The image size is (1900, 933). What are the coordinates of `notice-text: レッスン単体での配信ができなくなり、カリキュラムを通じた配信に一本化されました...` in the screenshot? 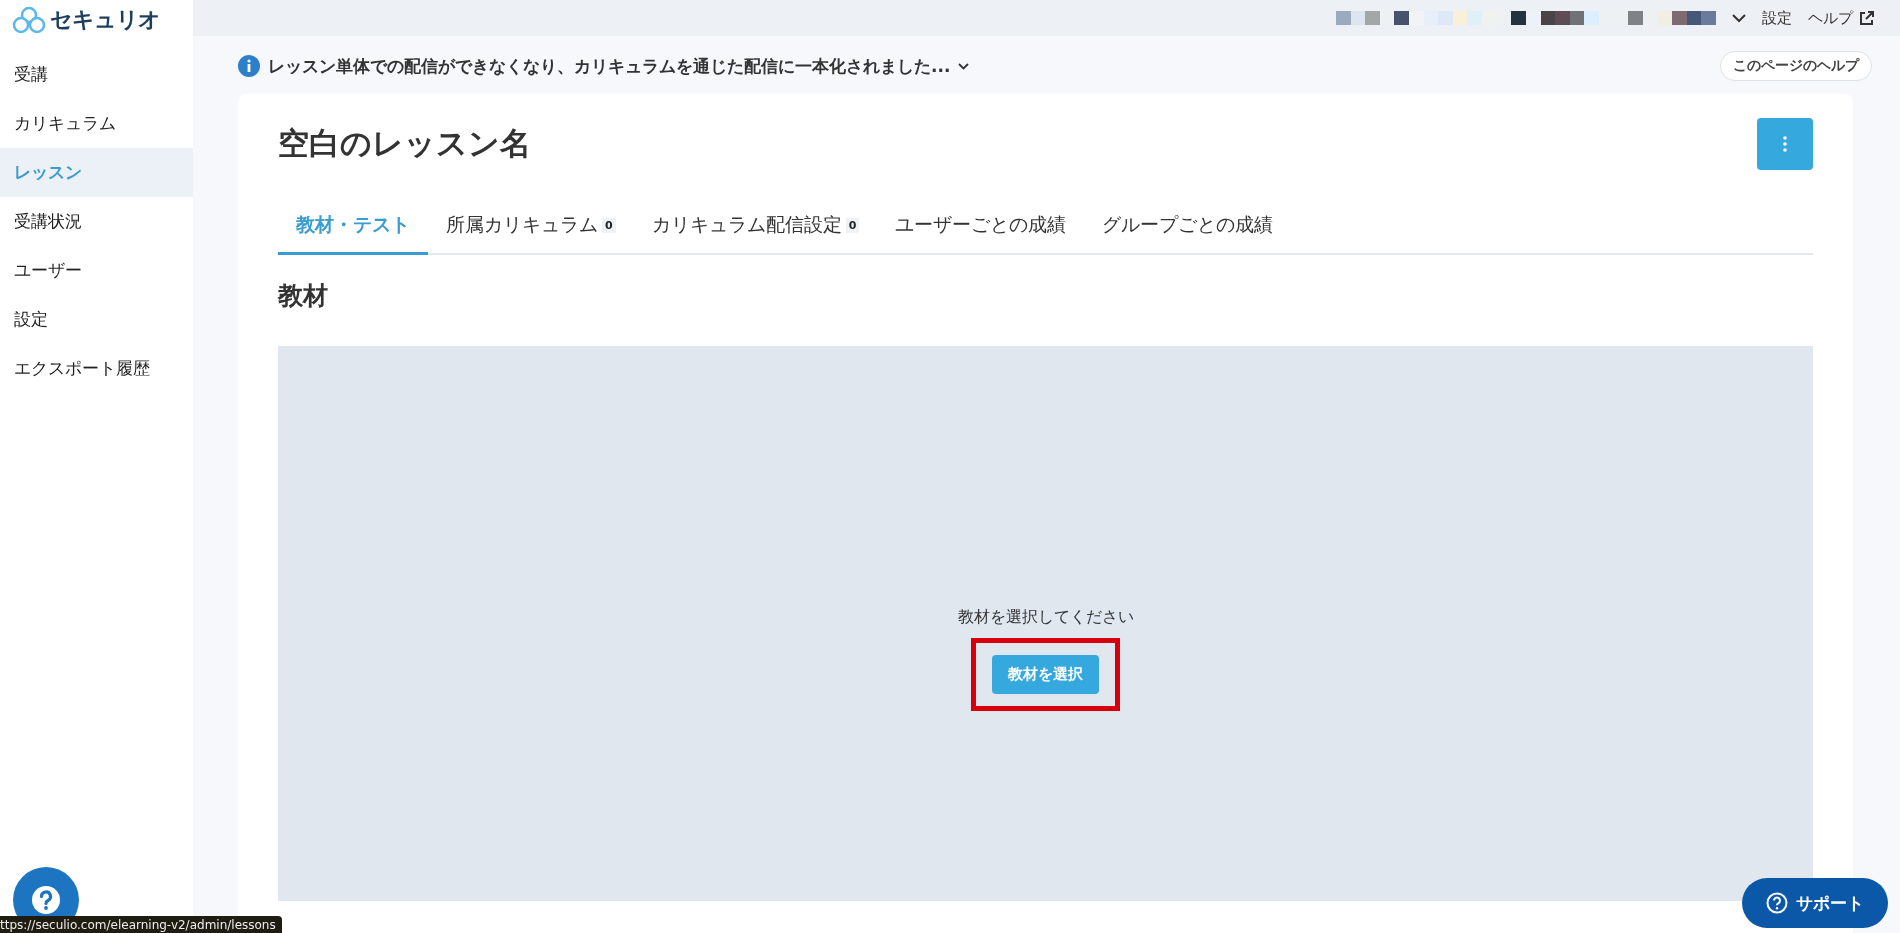 It's located at (609, 66).